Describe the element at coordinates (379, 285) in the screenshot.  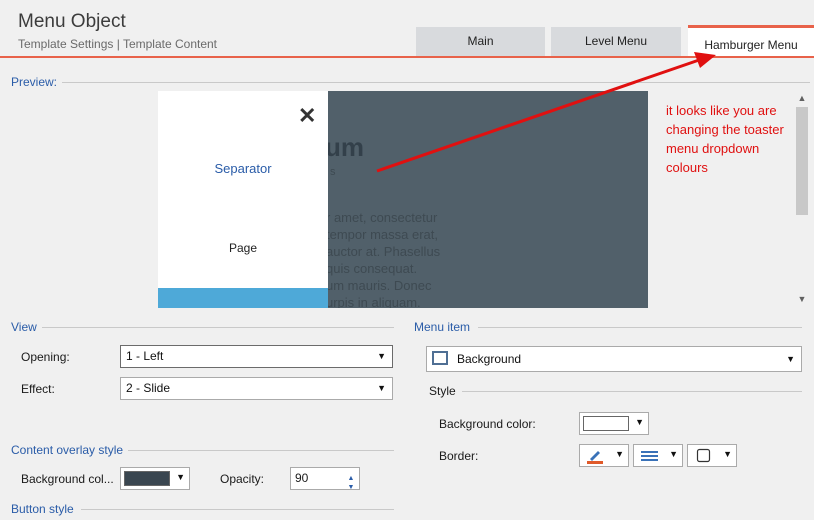
I see `preview-bg-line: um mauris. Donec` at that location.